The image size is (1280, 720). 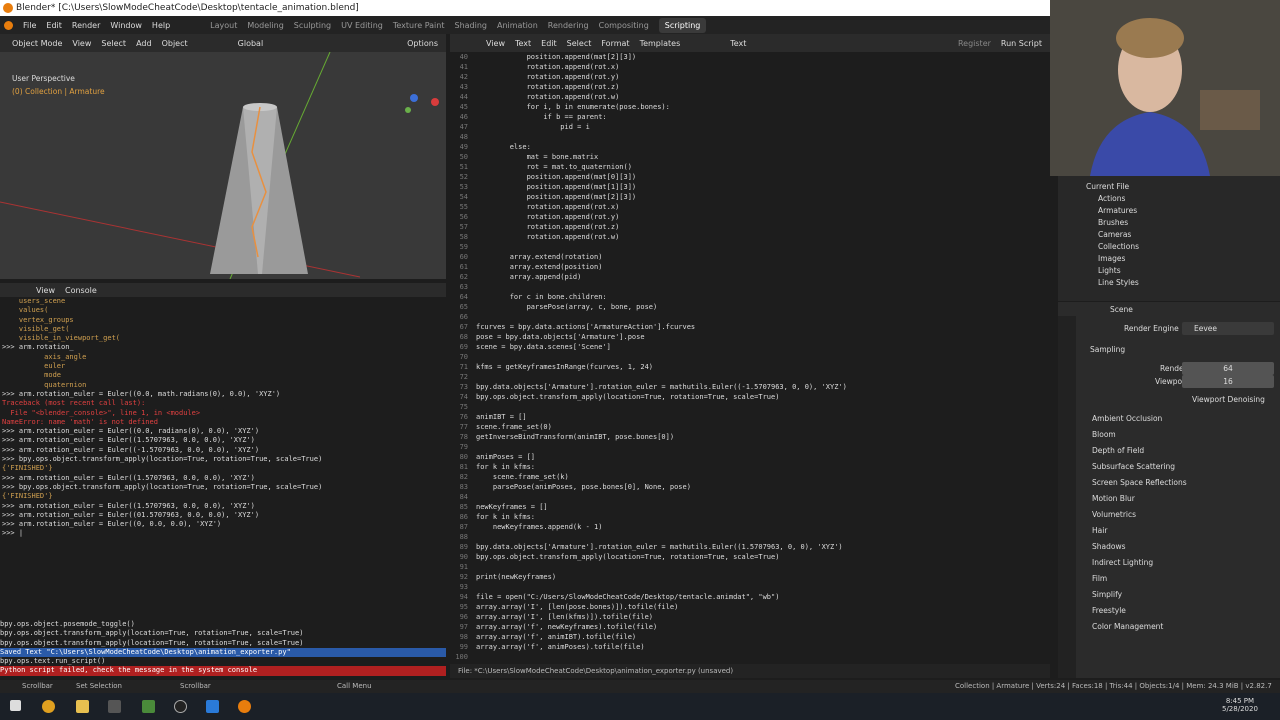 What do you see at coordinates (161, 25) in the screenshot?
I see `menu-help: Help` at bounding box center [161, 25].